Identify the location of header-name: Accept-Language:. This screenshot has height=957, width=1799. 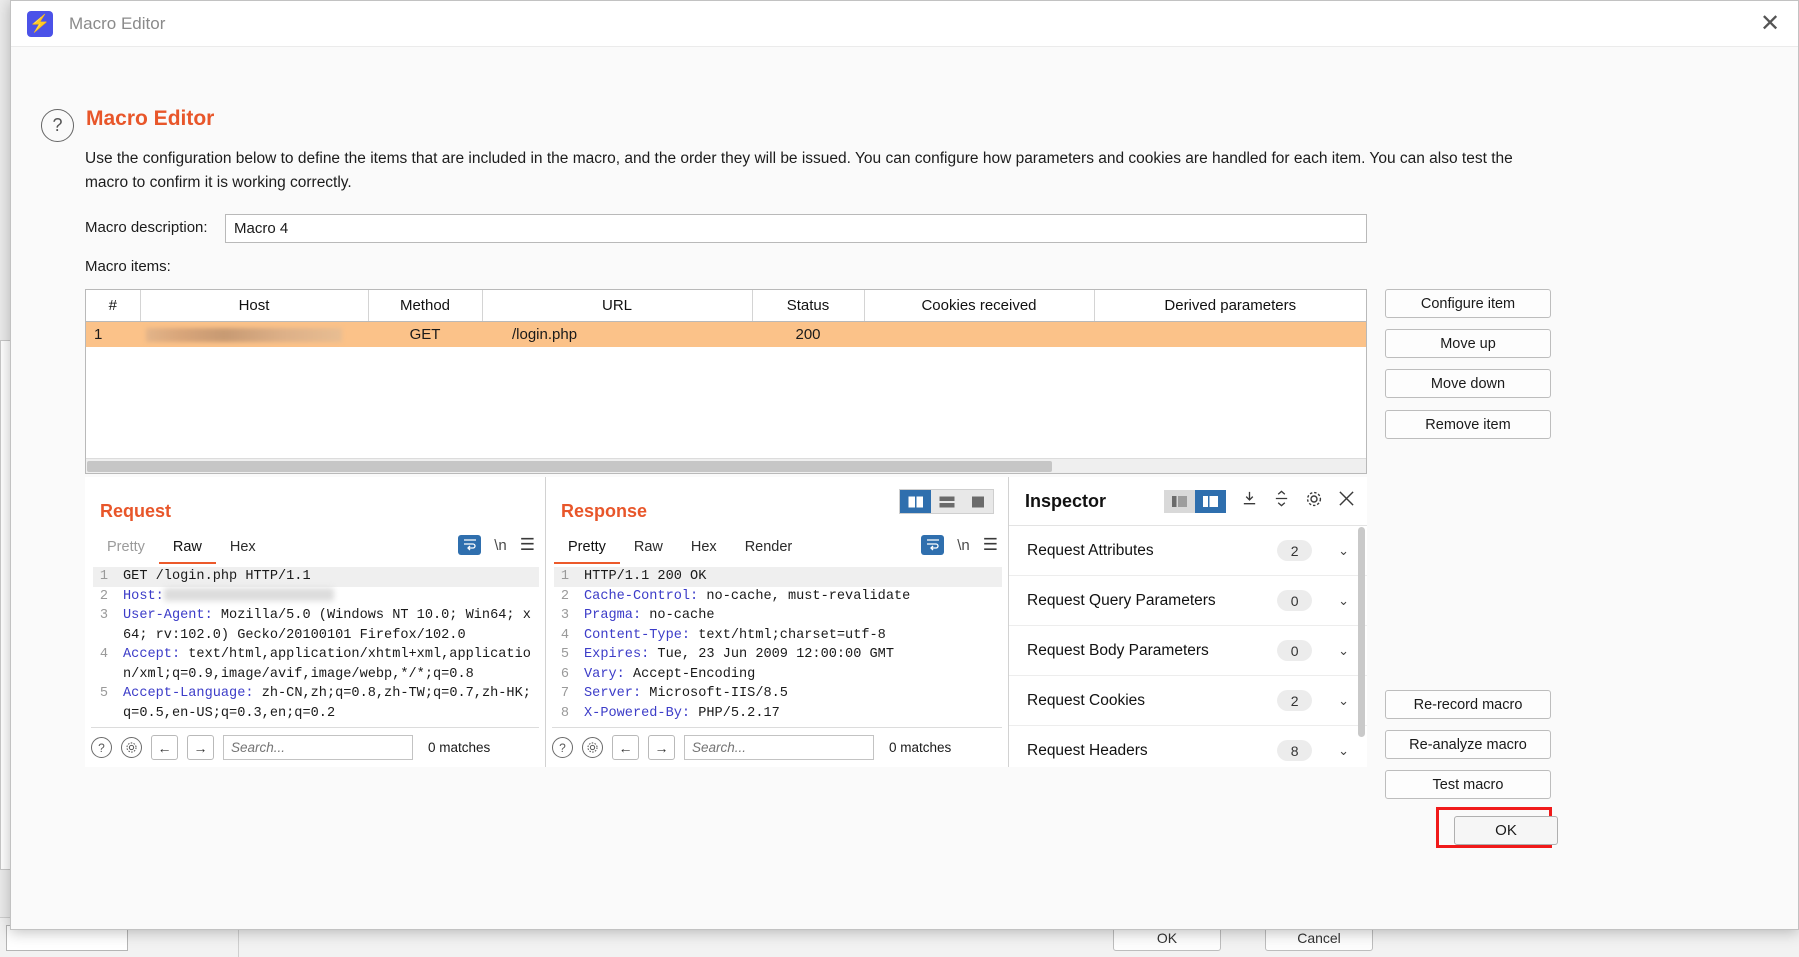
(188, 693).